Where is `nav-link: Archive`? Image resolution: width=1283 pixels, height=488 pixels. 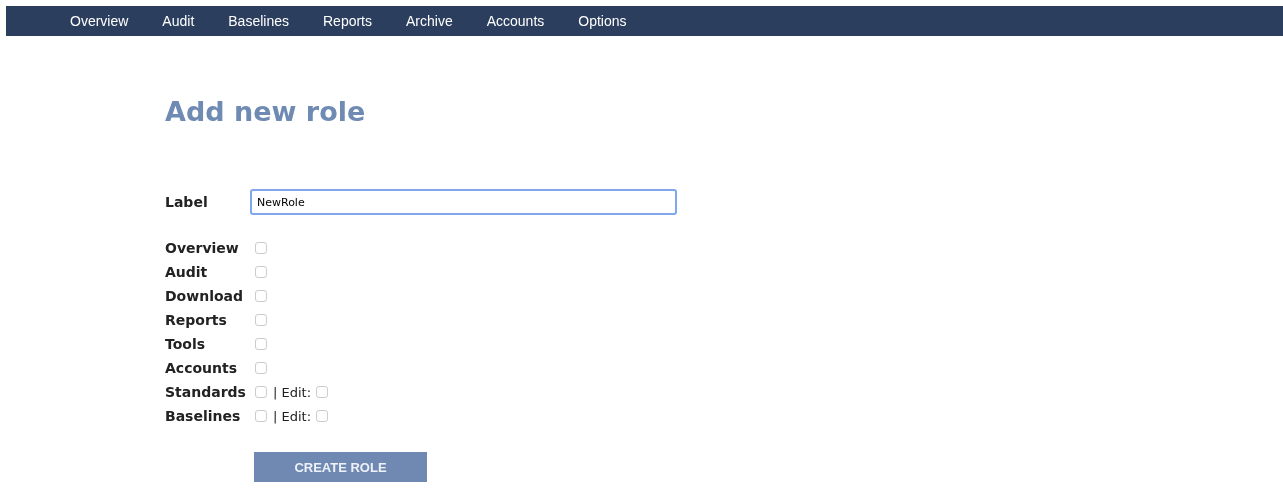
nav-link: Archive is located at coordinates (429, 21).